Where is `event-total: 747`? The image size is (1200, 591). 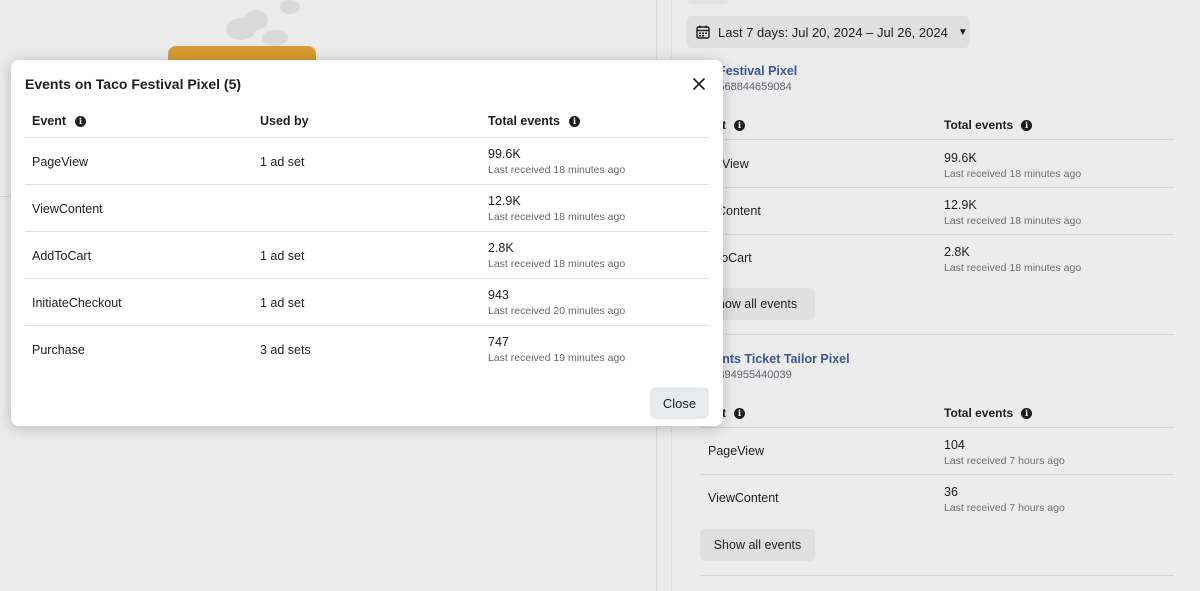
event-total: 747 is located at coordinates (498, 342).